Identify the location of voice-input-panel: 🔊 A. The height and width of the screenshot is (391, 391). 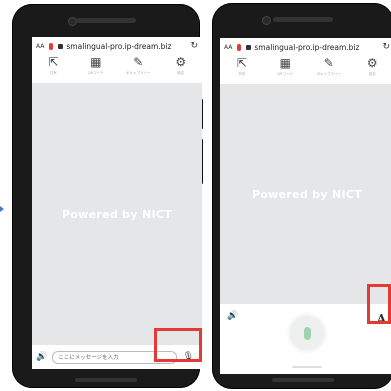
(305, 339).